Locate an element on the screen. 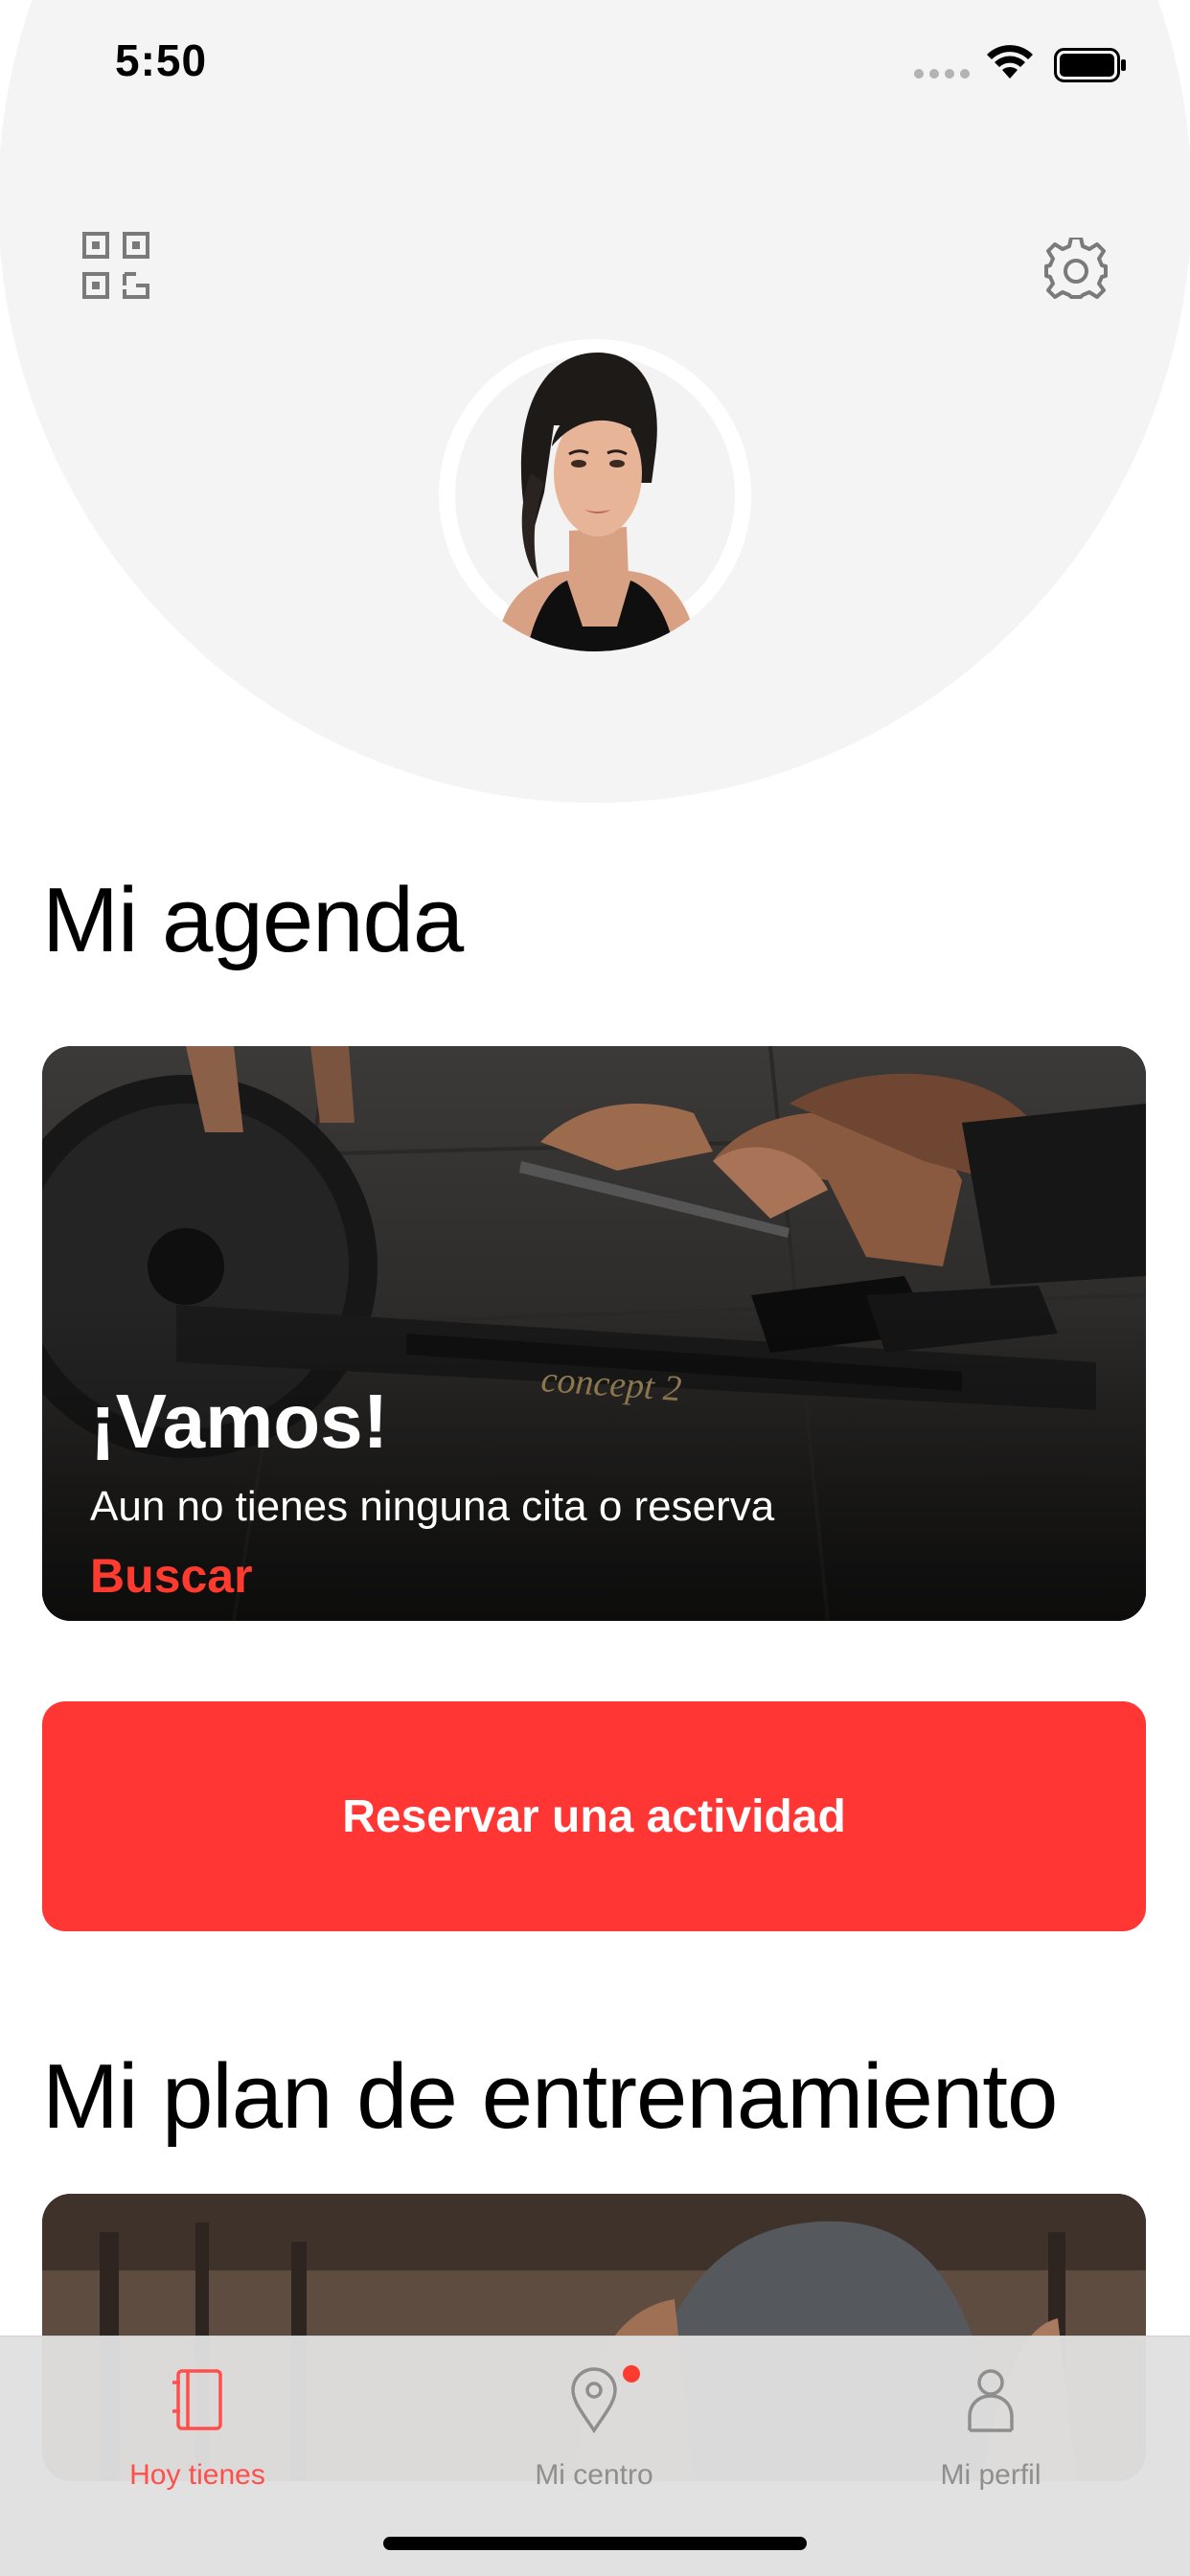  cellular-signal-icon is located at coordinates (942, 74).